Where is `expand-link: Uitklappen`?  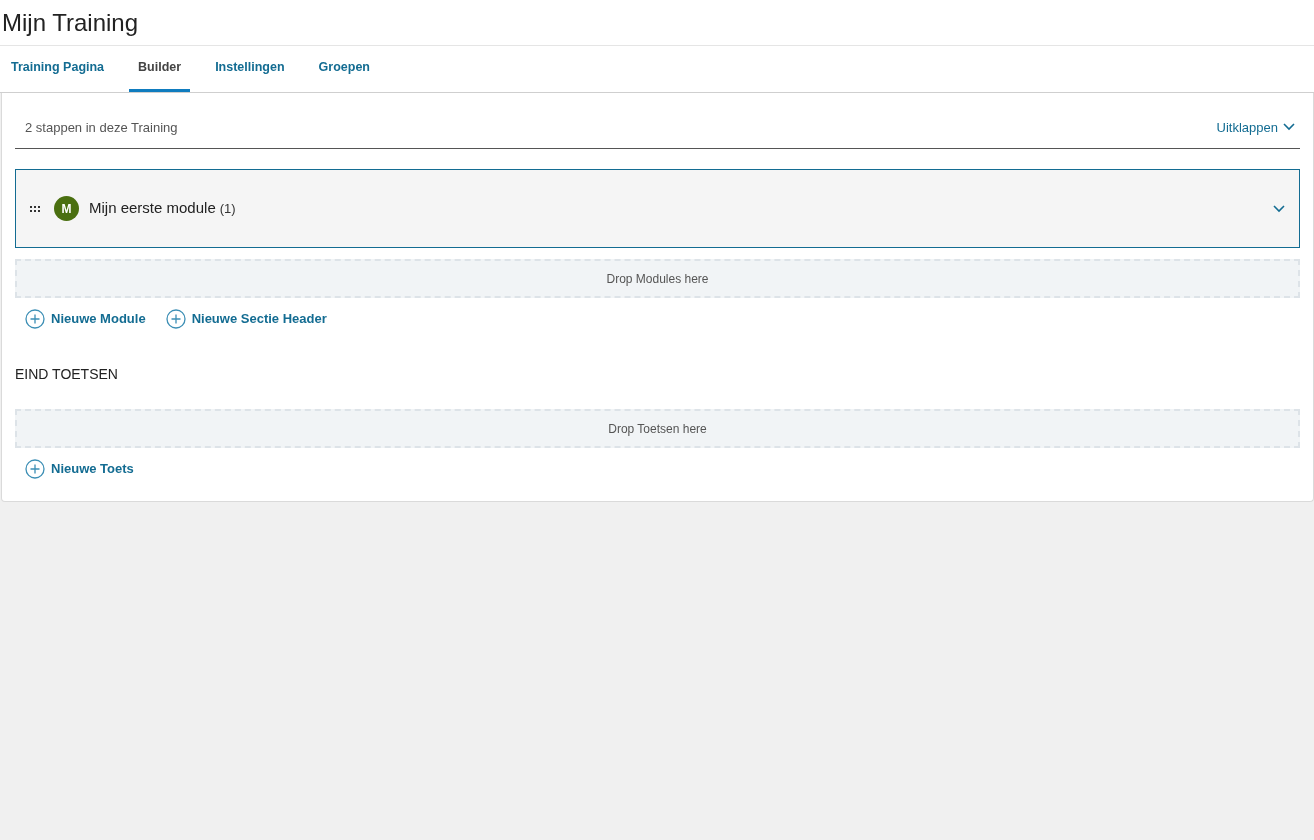 expand-link: Uitklappen is located at coordinates (1255, 127).